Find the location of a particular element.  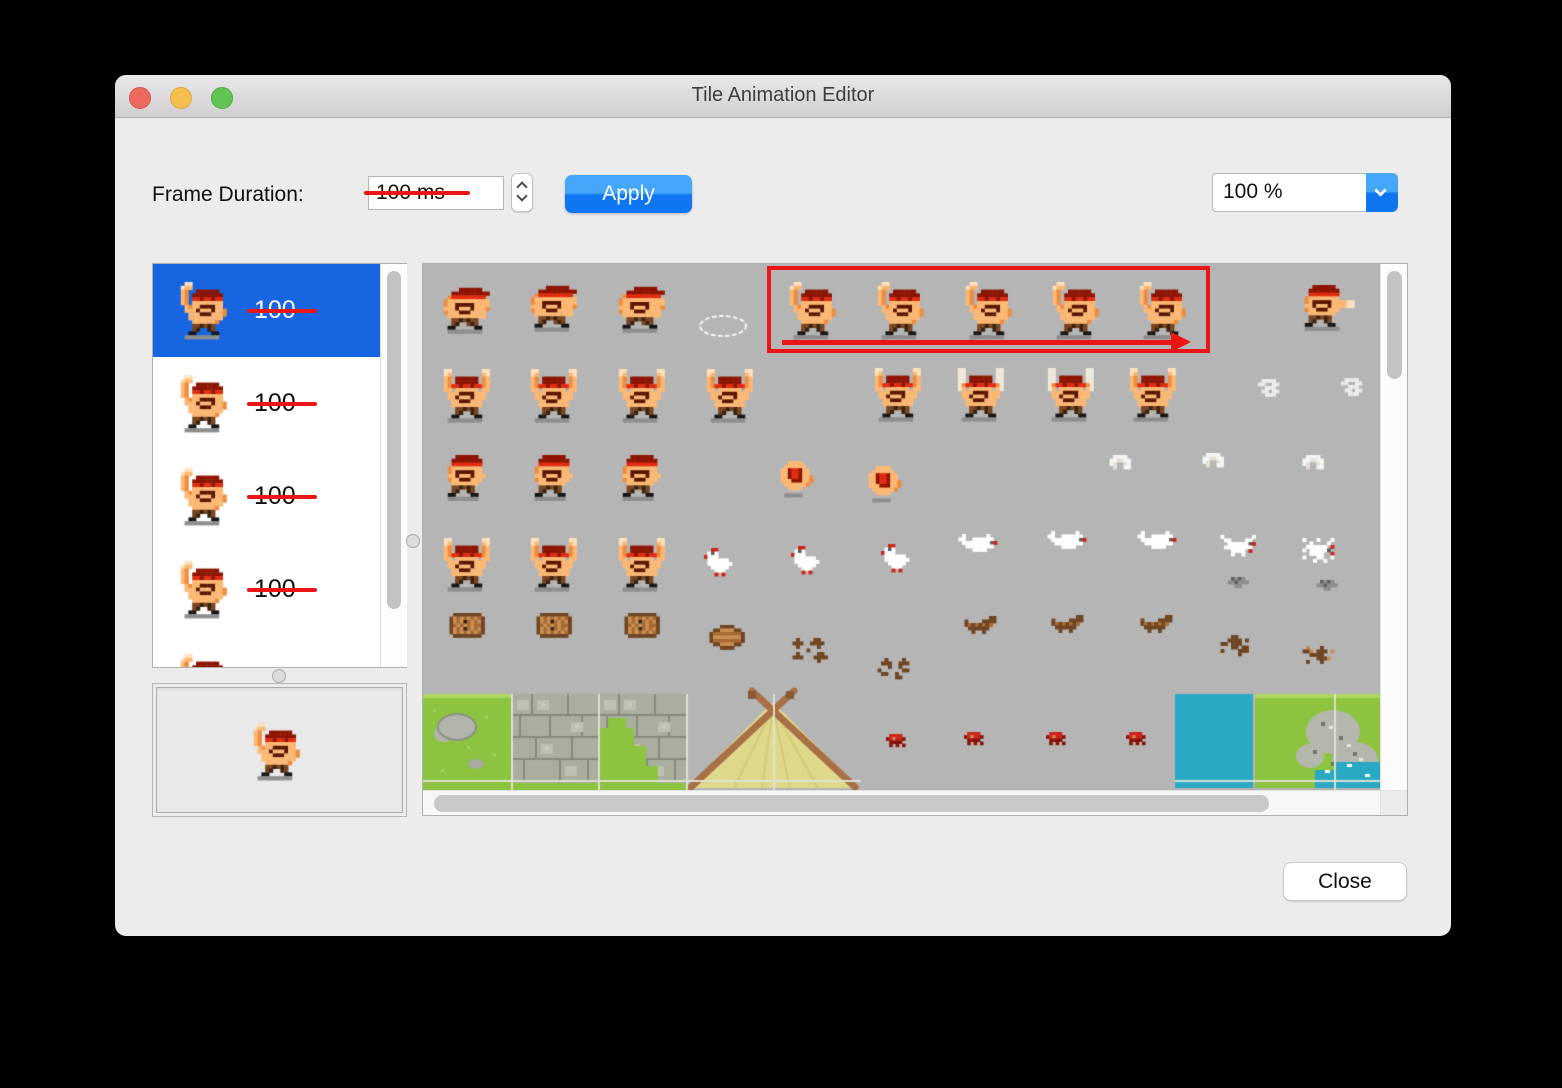

animation-preview-panel is located at coordinates (279, 750).